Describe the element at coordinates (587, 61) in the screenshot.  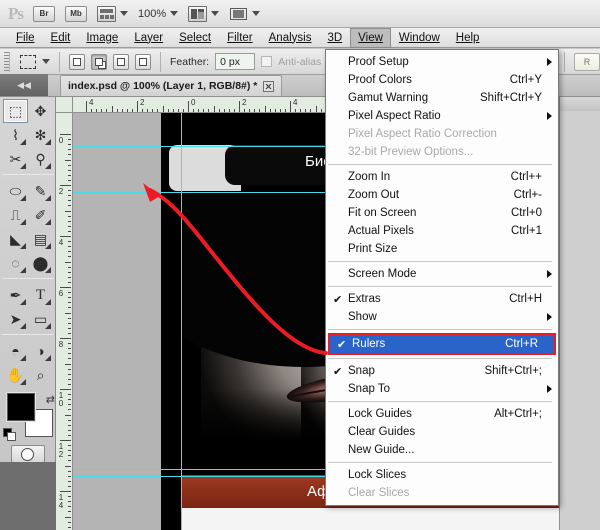
I see `refine-edge-button: R` at that location.